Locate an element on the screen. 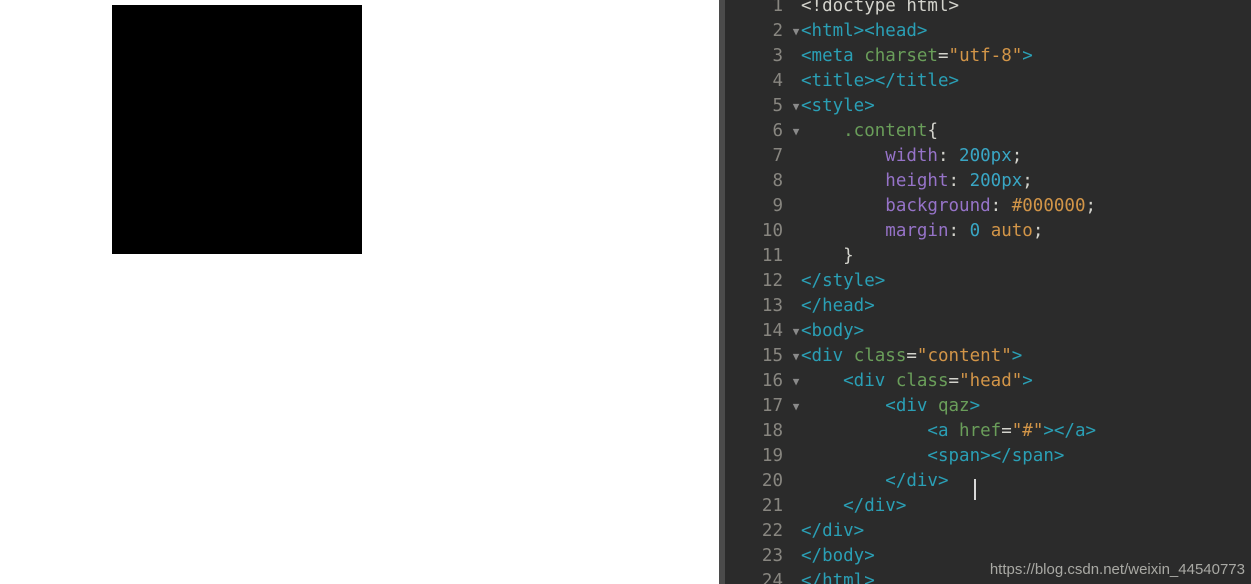 This screenshot has height=584, width=1251. code-line: margin: 0 auto; is located at coordinates (922, 231).